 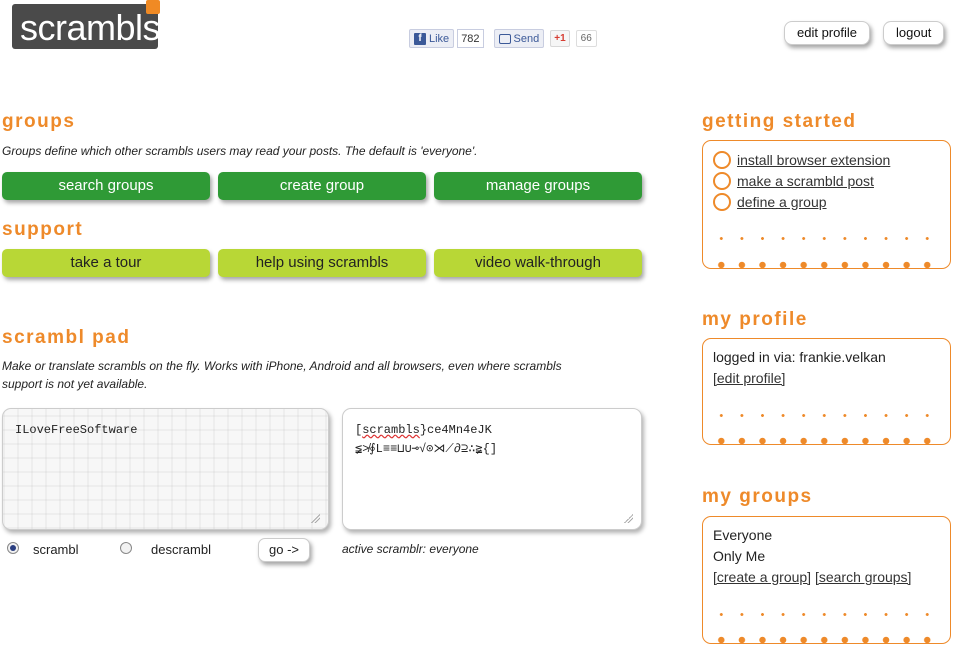 What do you see at coordinates (782, 202) in the screenshot?
I see `define-group-link: define a group` at bounding box center [782, 202].